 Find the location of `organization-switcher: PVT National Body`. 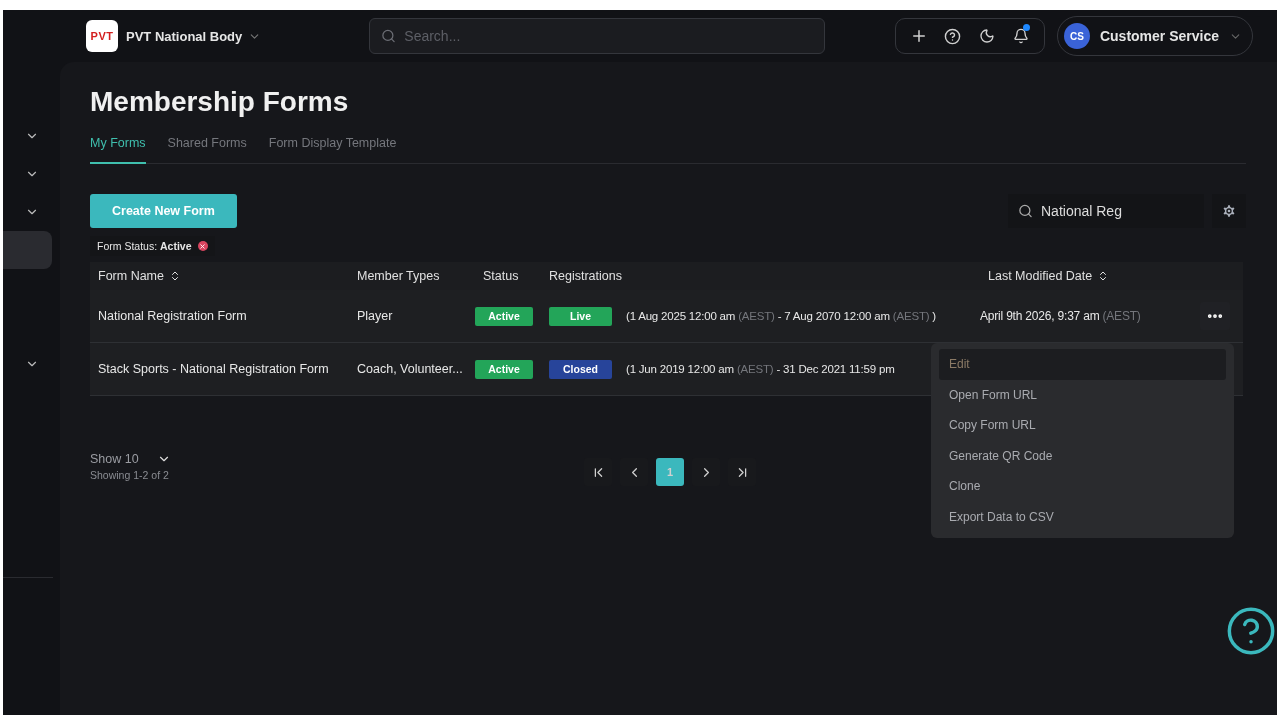

organization-switcher: PVT National Body is located at coordinates (194, 36).